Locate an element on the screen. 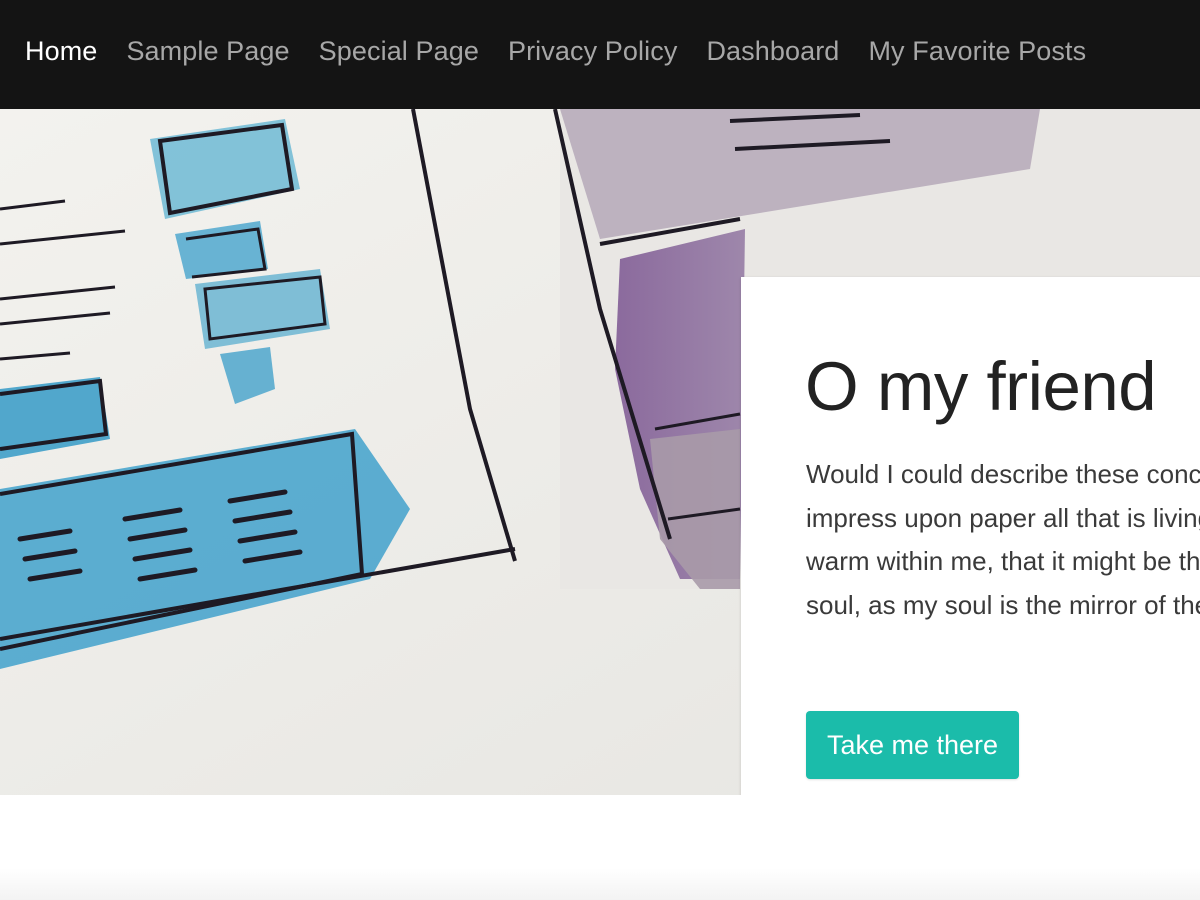  nav-item-sample-page: Sample Page is located at coordinates (207, 51).